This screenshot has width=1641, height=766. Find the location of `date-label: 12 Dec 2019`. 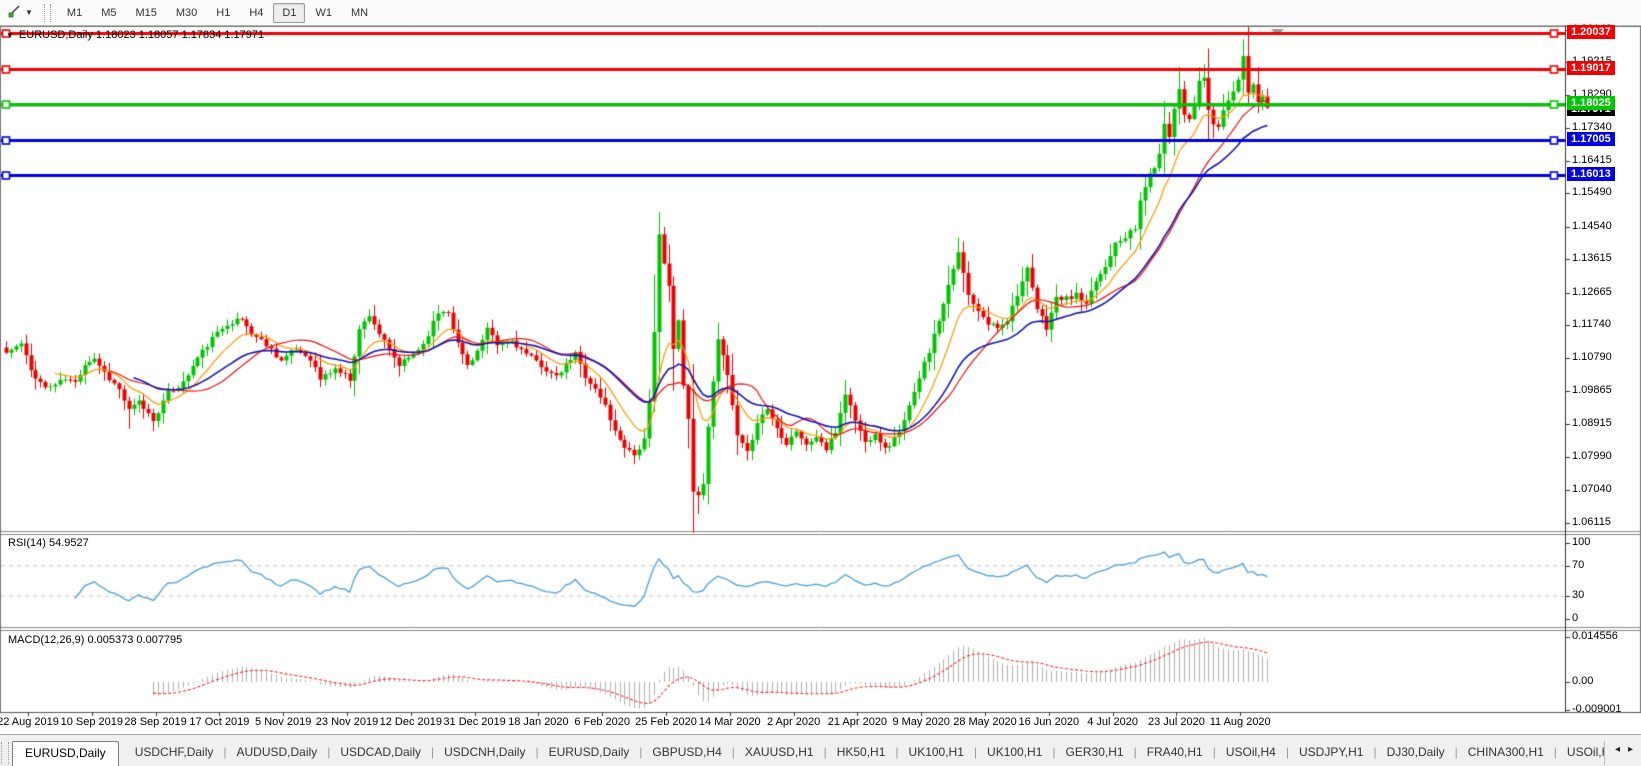

date-label: 12 Dec 2019 is located at coordinates (410, 722).